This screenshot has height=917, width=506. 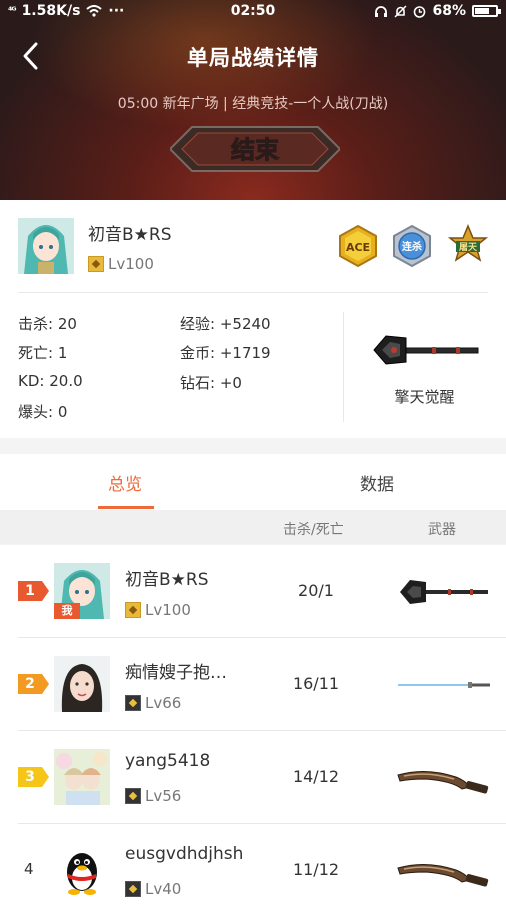 What do you see at coordinates (253, 58) in the screenshot?
I see `page-title: 单局战绩详情` at bounding box center [253, 58].